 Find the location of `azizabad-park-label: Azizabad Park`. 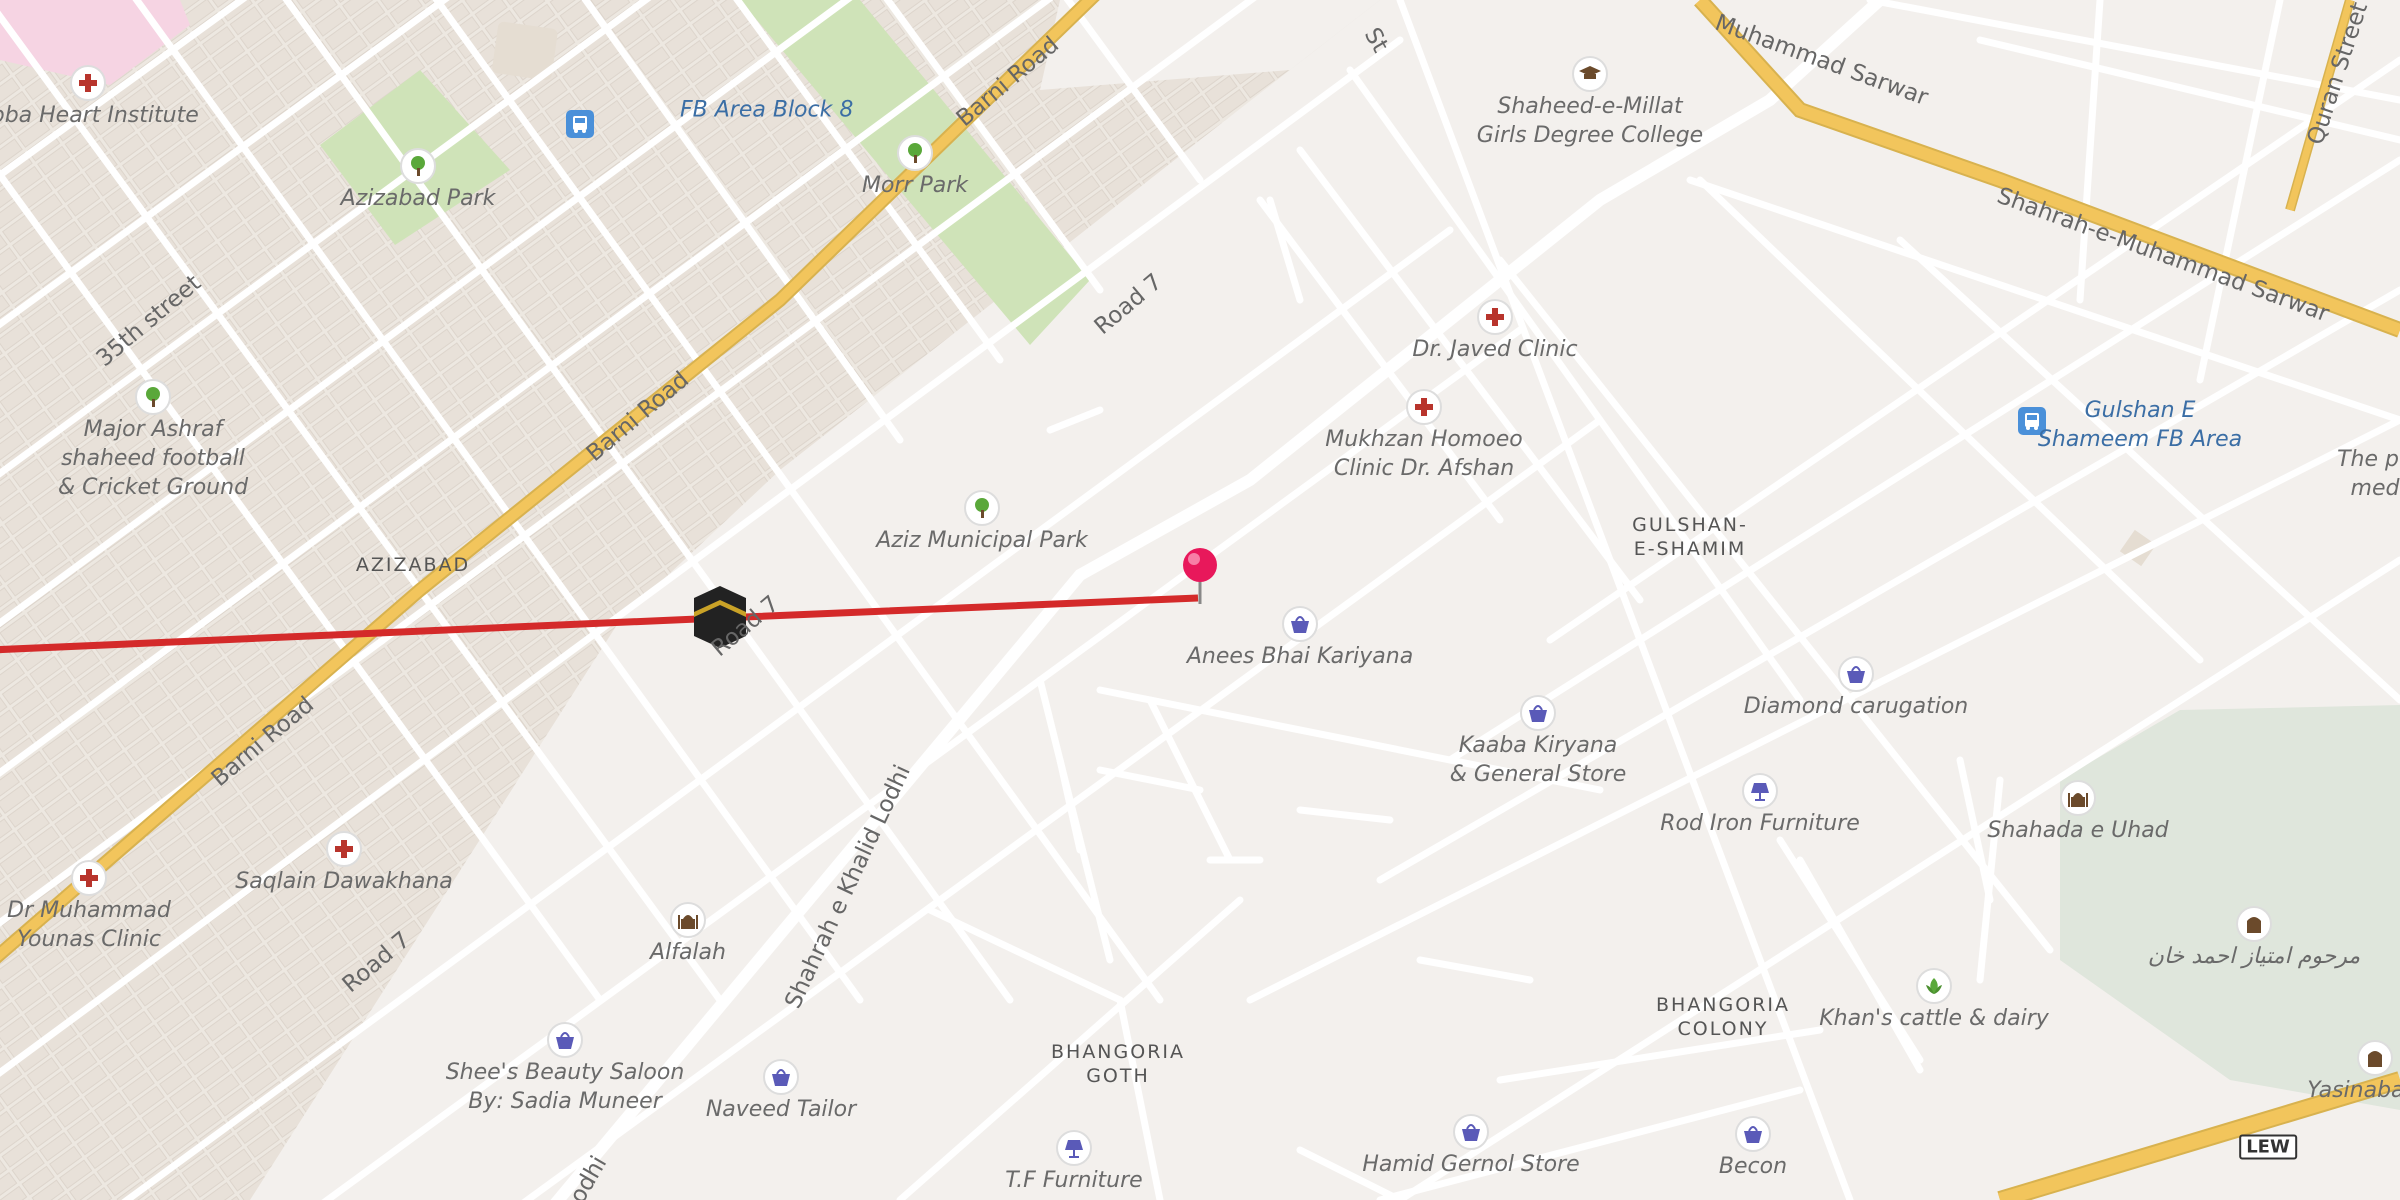

azizabad-park-label: Azizabad Park is located at coordinates (418, 198).